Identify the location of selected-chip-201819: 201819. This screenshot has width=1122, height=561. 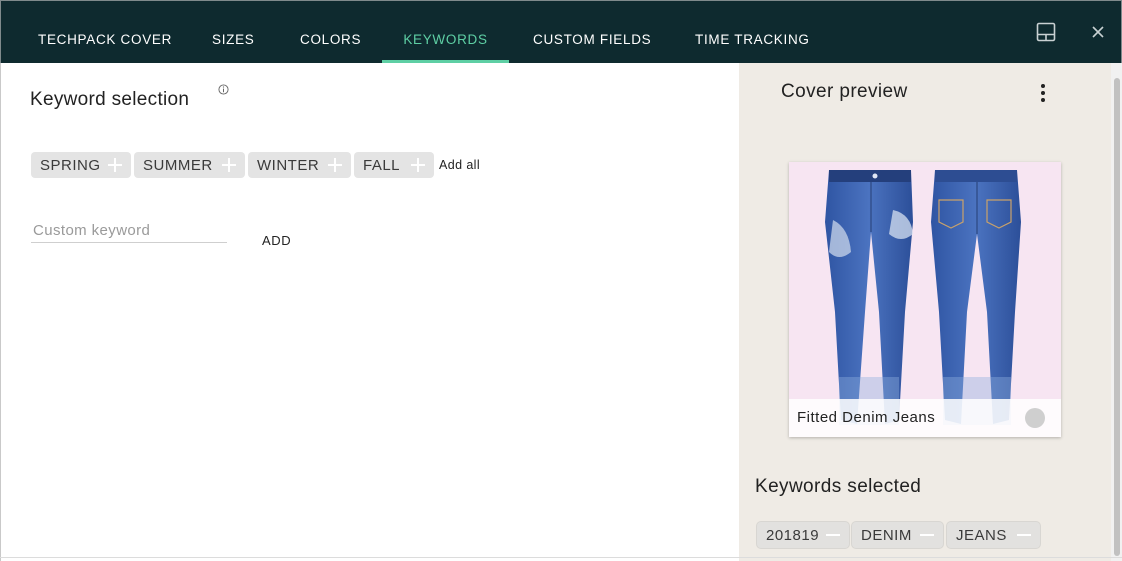
(803, 535).